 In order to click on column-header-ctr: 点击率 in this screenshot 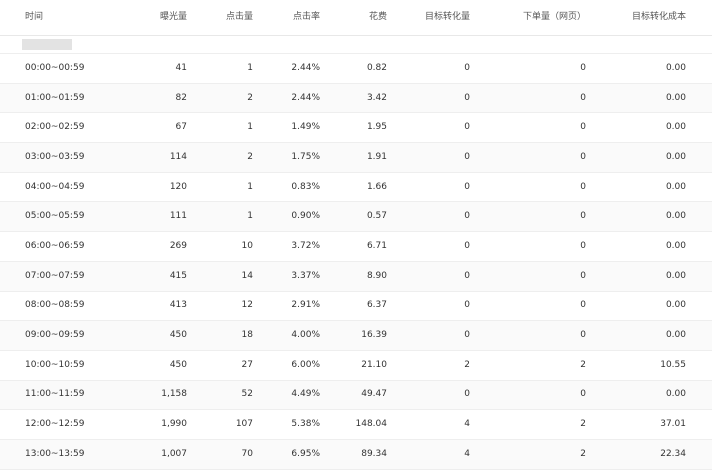, I will do `click(286, 17)`.